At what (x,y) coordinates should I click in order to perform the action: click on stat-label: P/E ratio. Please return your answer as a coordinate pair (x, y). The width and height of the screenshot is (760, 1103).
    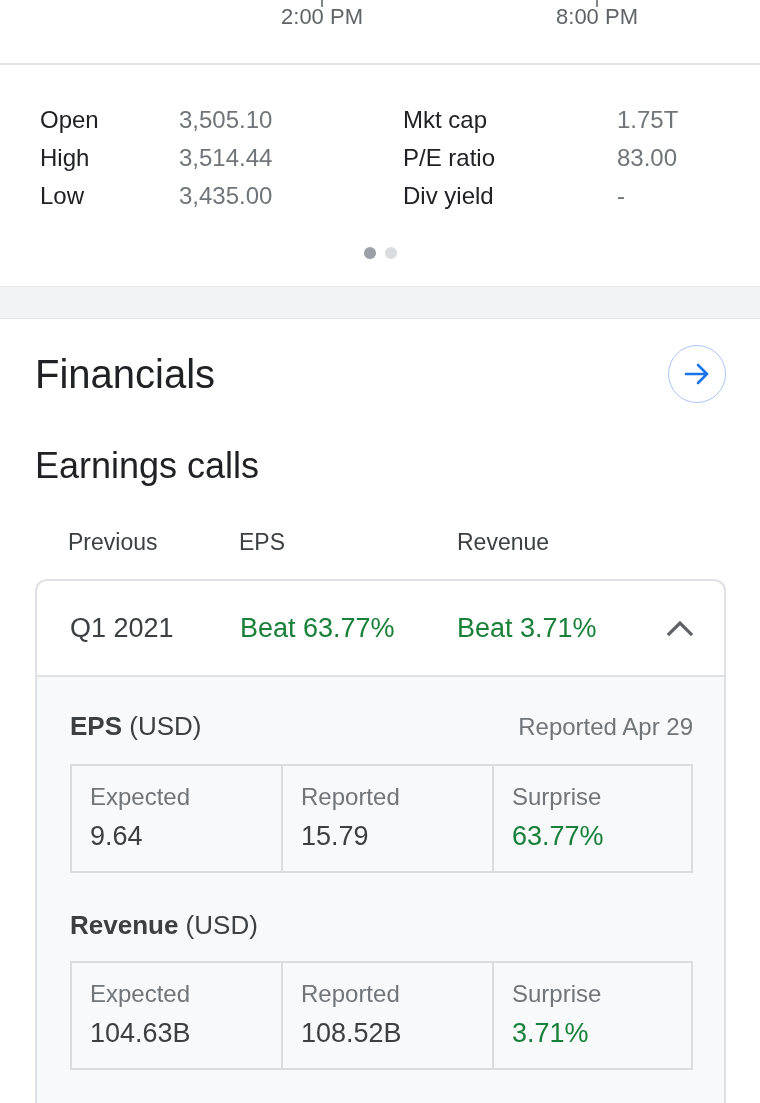
    Looking at the image, I should click on (449, 158).